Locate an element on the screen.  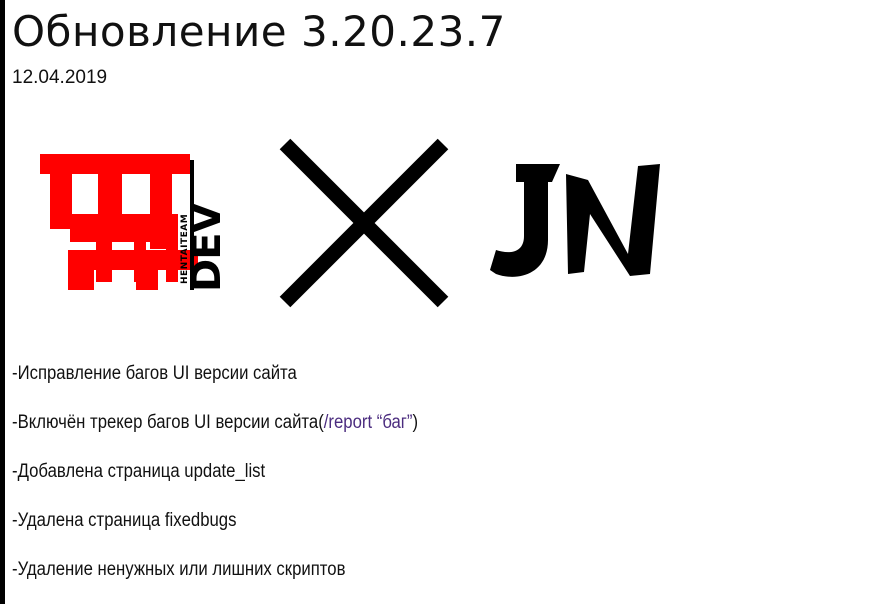
collab-cross-icon is located at coordinates (364, 223).